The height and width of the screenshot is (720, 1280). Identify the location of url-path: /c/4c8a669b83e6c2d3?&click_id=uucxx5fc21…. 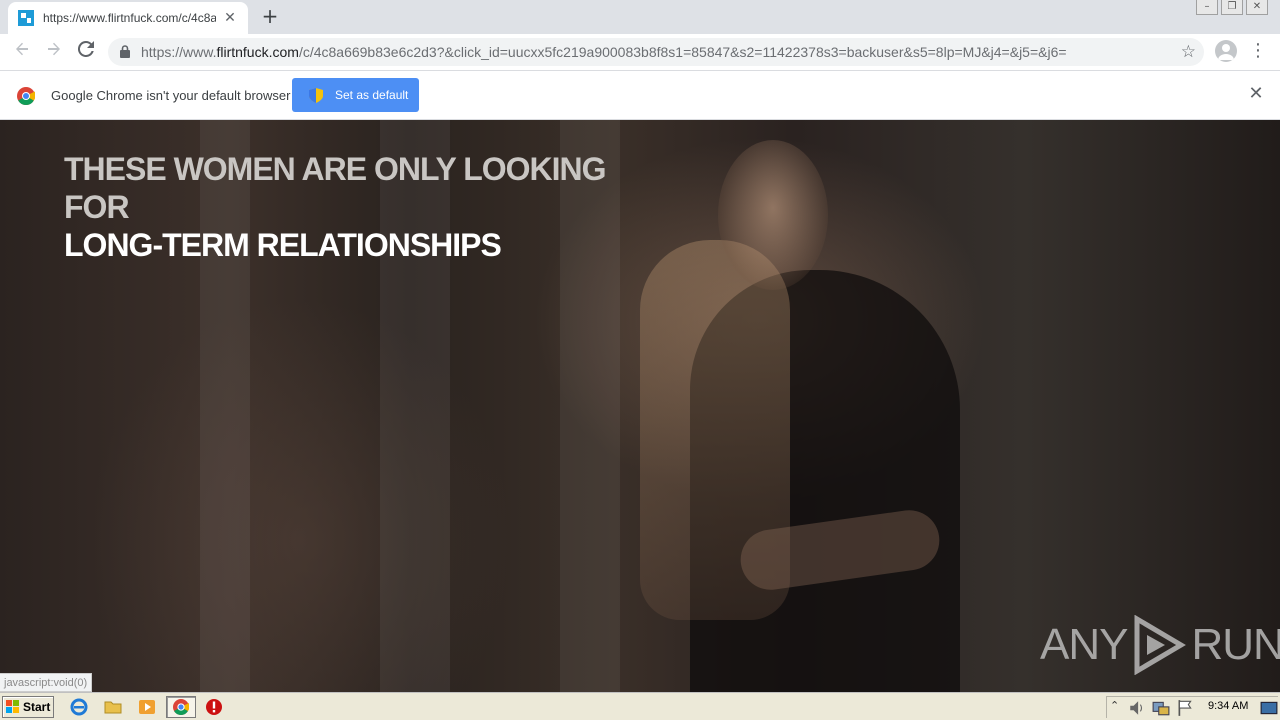
(682, 52).